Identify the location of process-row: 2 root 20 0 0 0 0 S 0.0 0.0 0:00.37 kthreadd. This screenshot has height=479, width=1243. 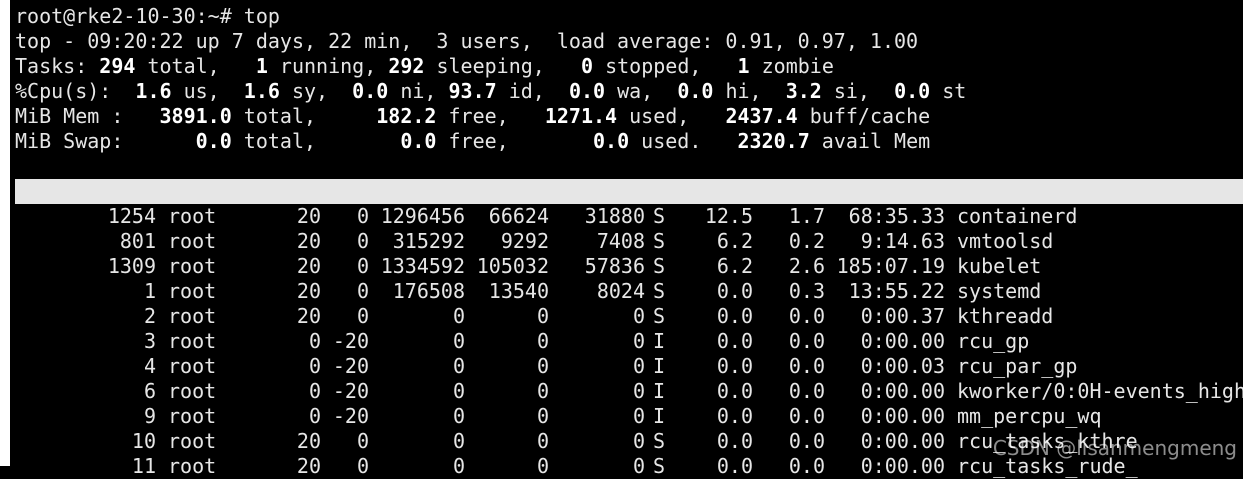
(629, 316).